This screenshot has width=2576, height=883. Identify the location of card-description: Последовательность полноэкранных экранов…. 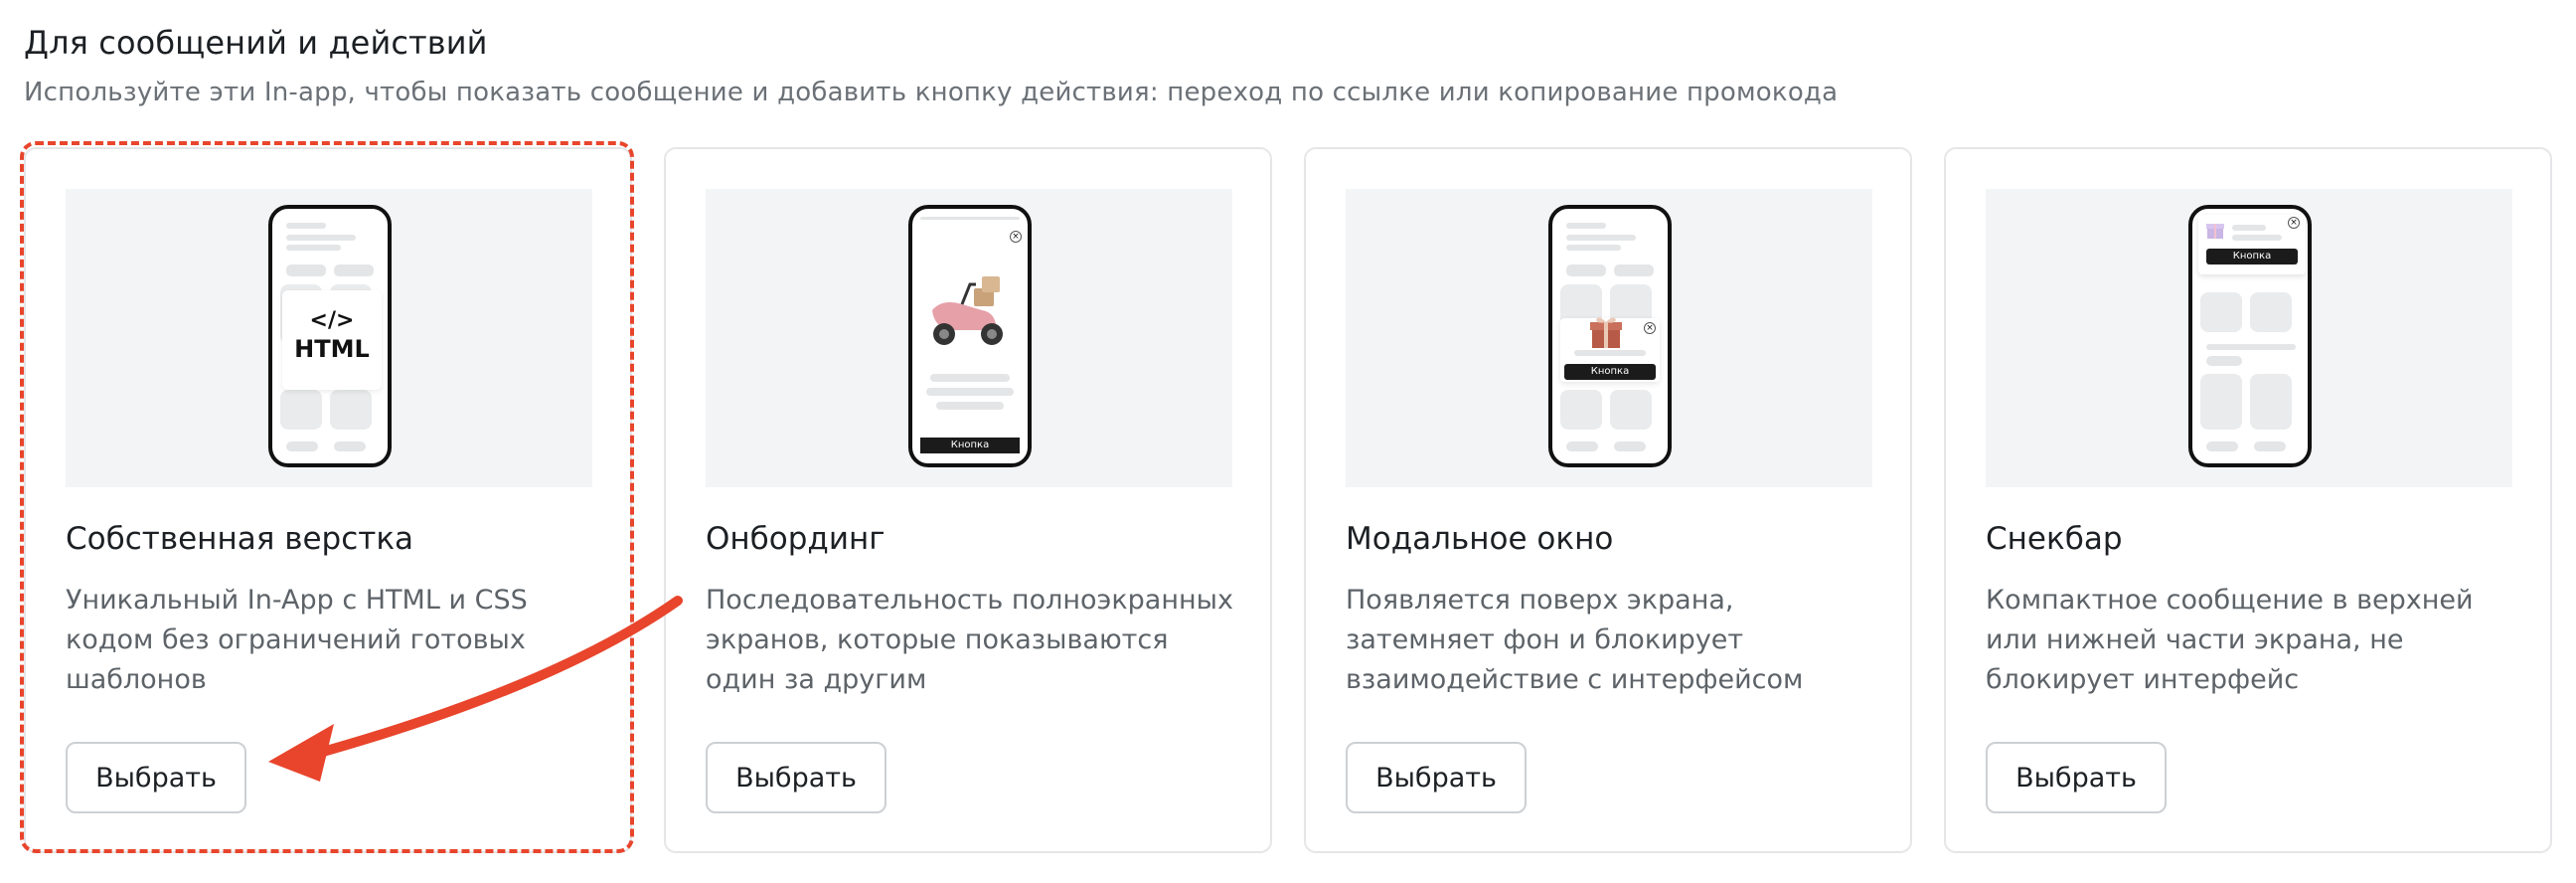
(969, 640).